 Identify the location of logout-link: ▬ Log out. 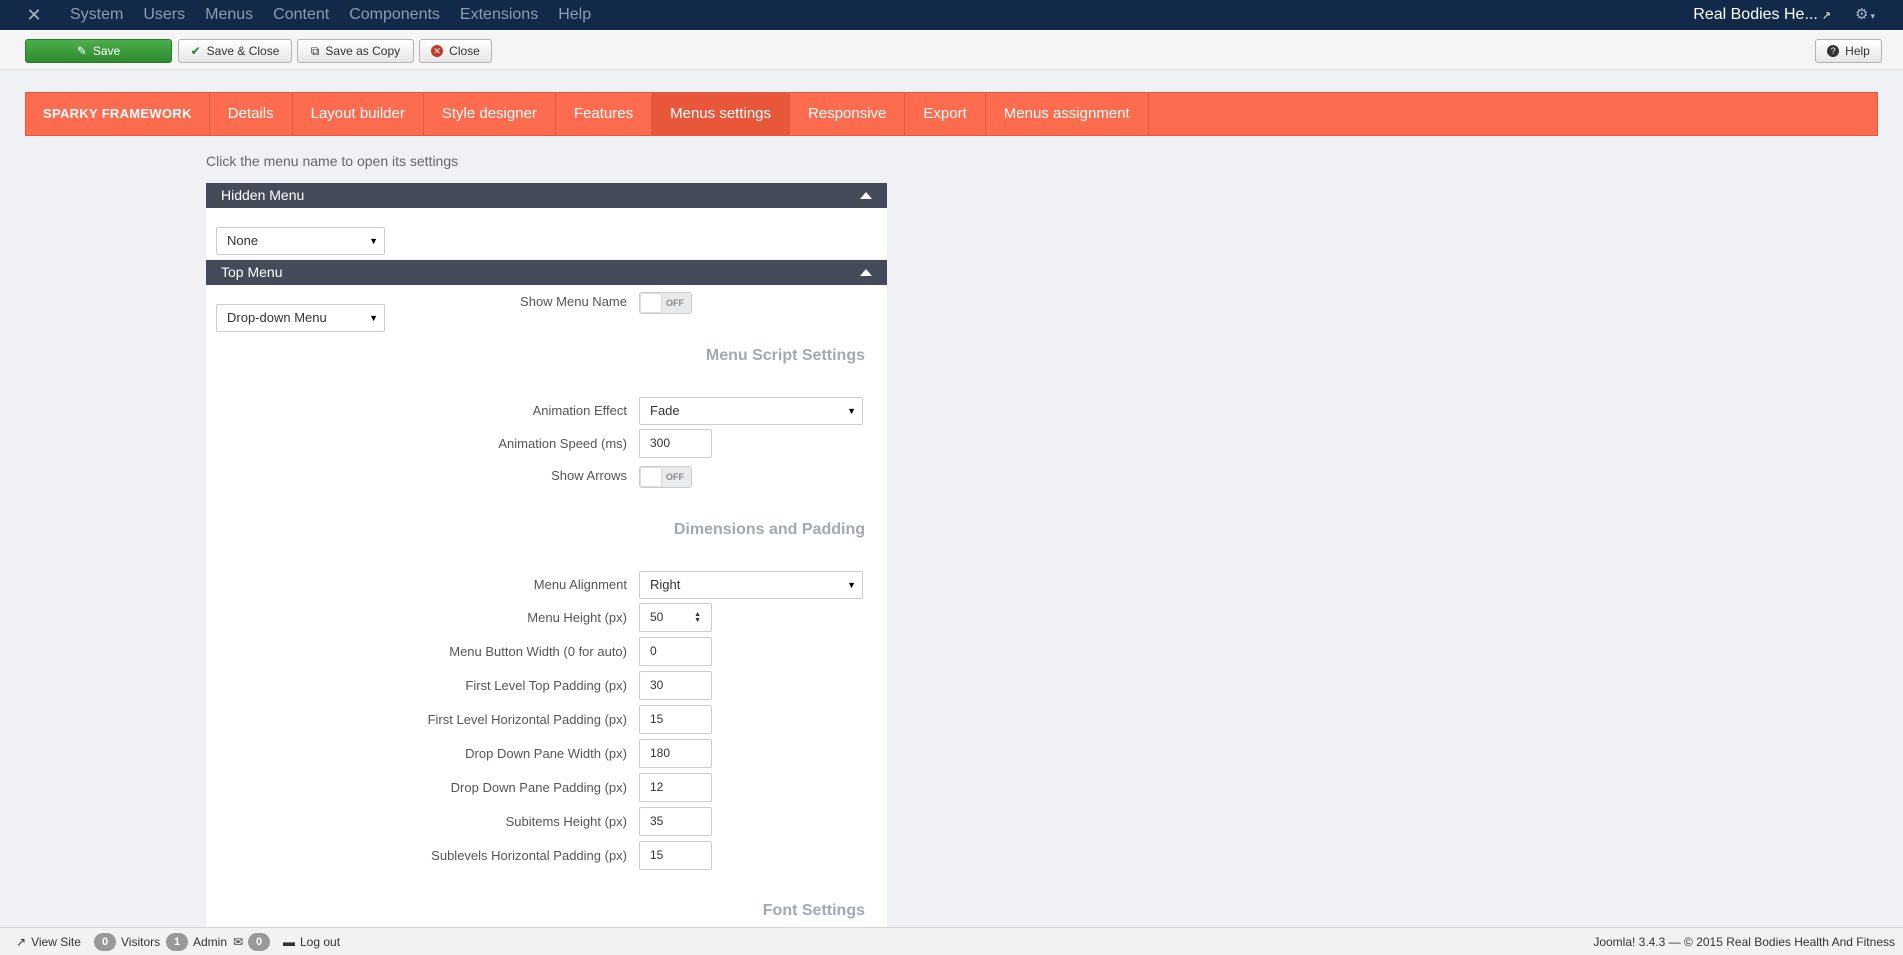
(311, 941).